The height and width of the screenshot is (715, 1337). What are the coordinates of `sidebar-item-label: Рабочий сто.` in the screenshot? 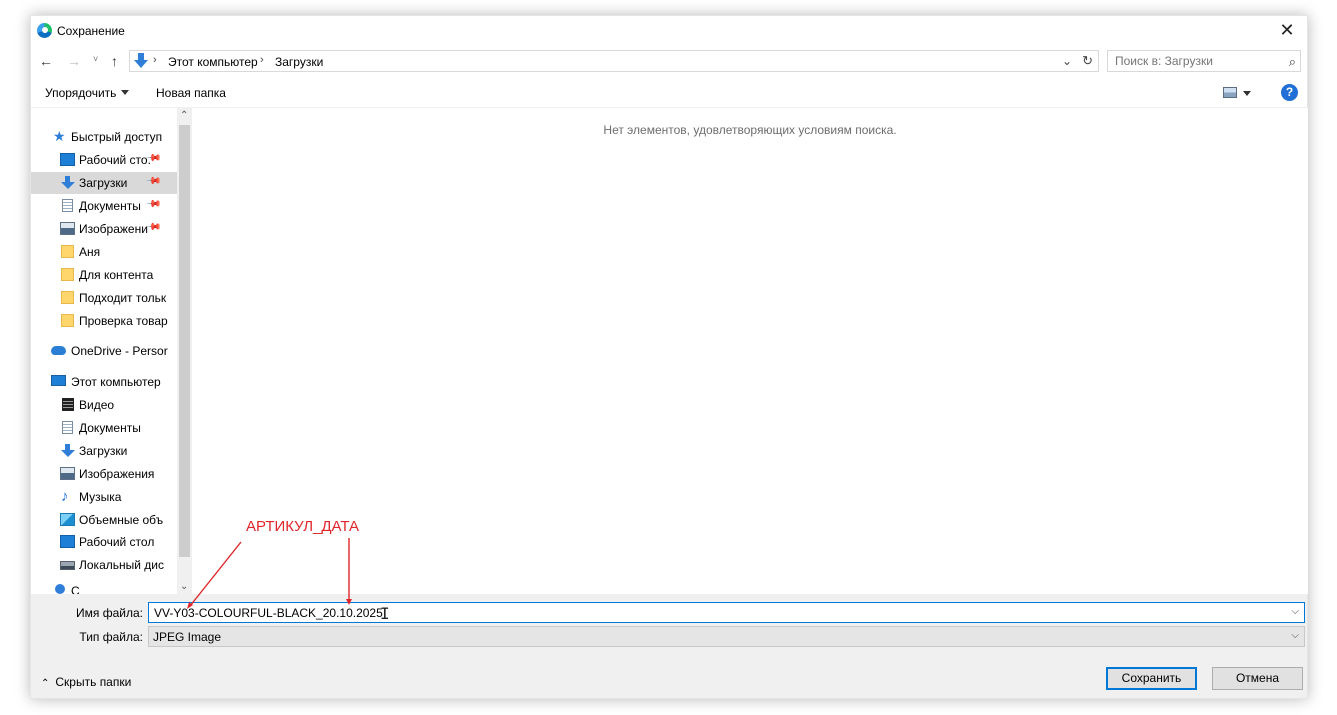 It's located at (115, 160).